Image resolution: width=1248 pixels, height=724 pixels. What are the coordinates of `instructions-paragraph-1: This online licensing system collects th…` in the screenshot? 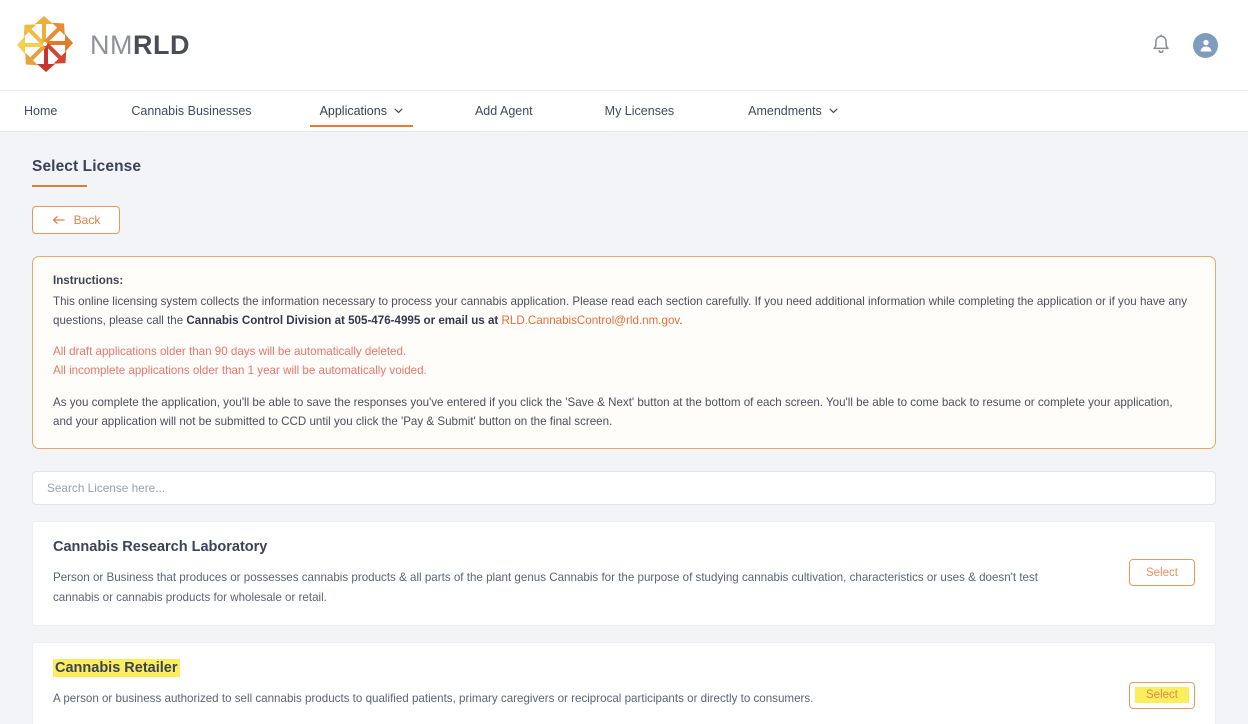 It's located at (624, 312).